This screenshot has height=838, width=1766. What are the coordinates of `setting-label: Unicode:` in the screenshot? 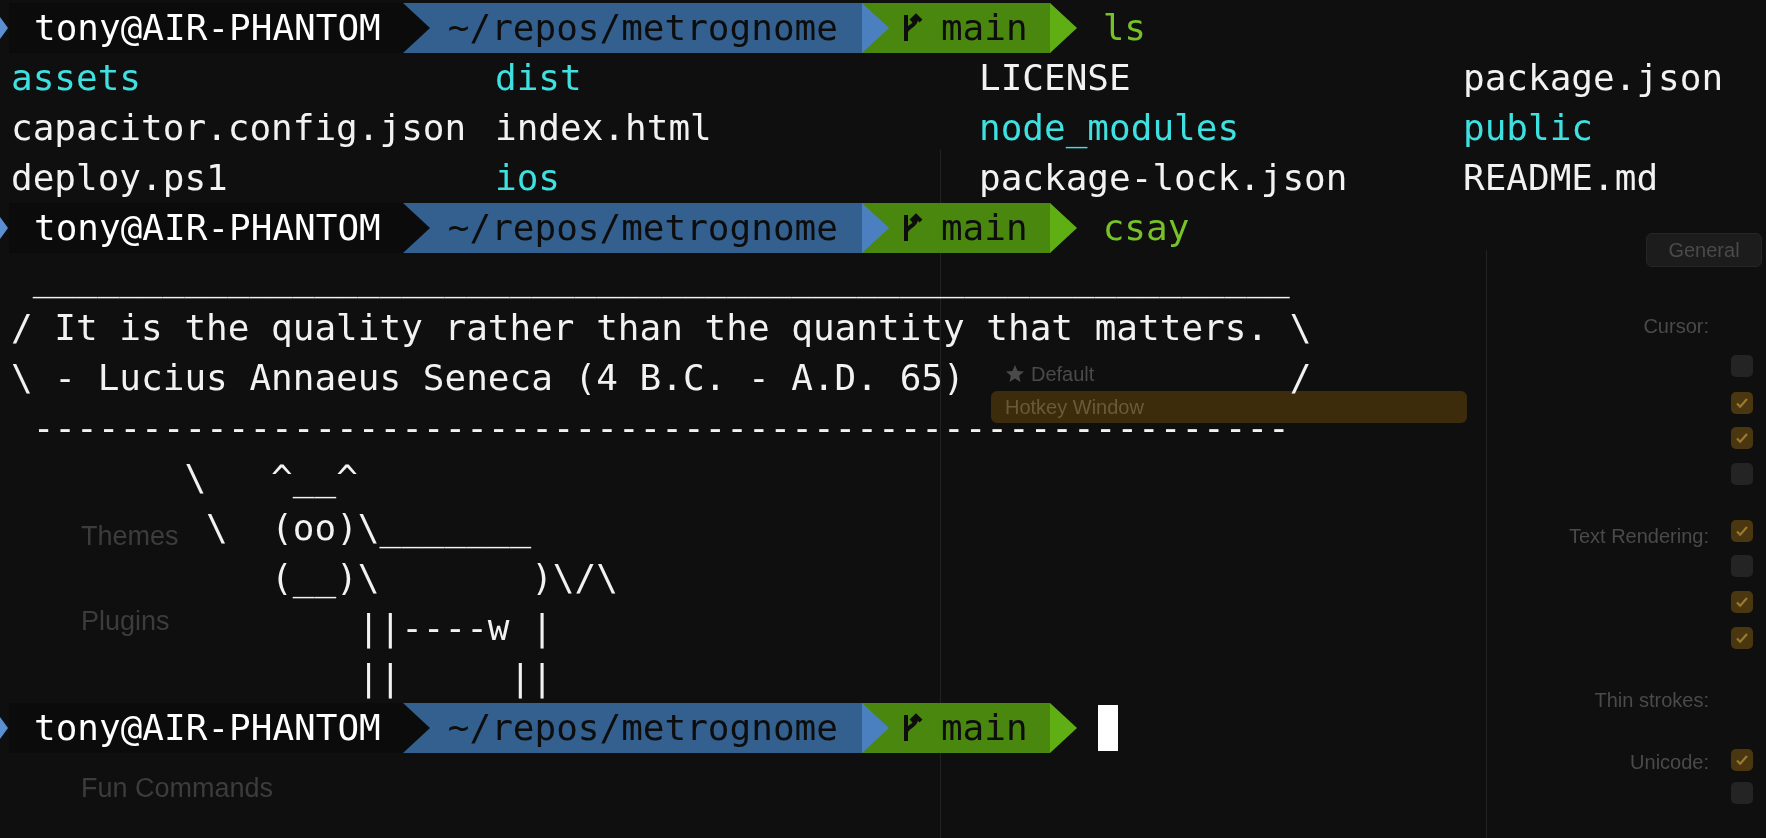 It's located at (1669, 762).